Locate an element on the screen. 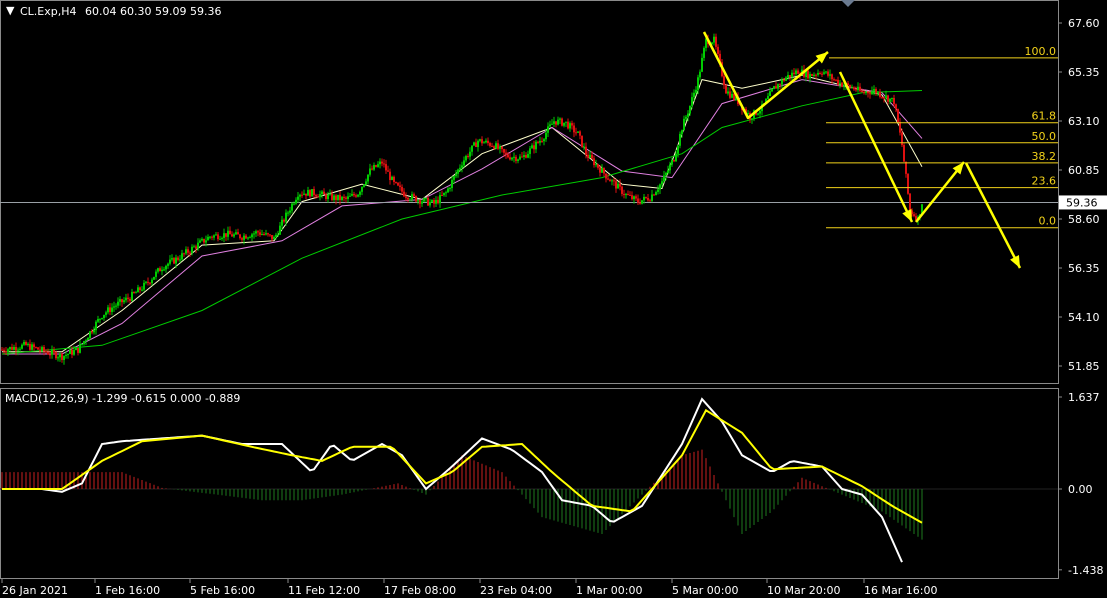 Image resolution: width=1107 pixels, height=598 pixels. menu-arrow-icon: ▼ is located at coordinates (10, 10).